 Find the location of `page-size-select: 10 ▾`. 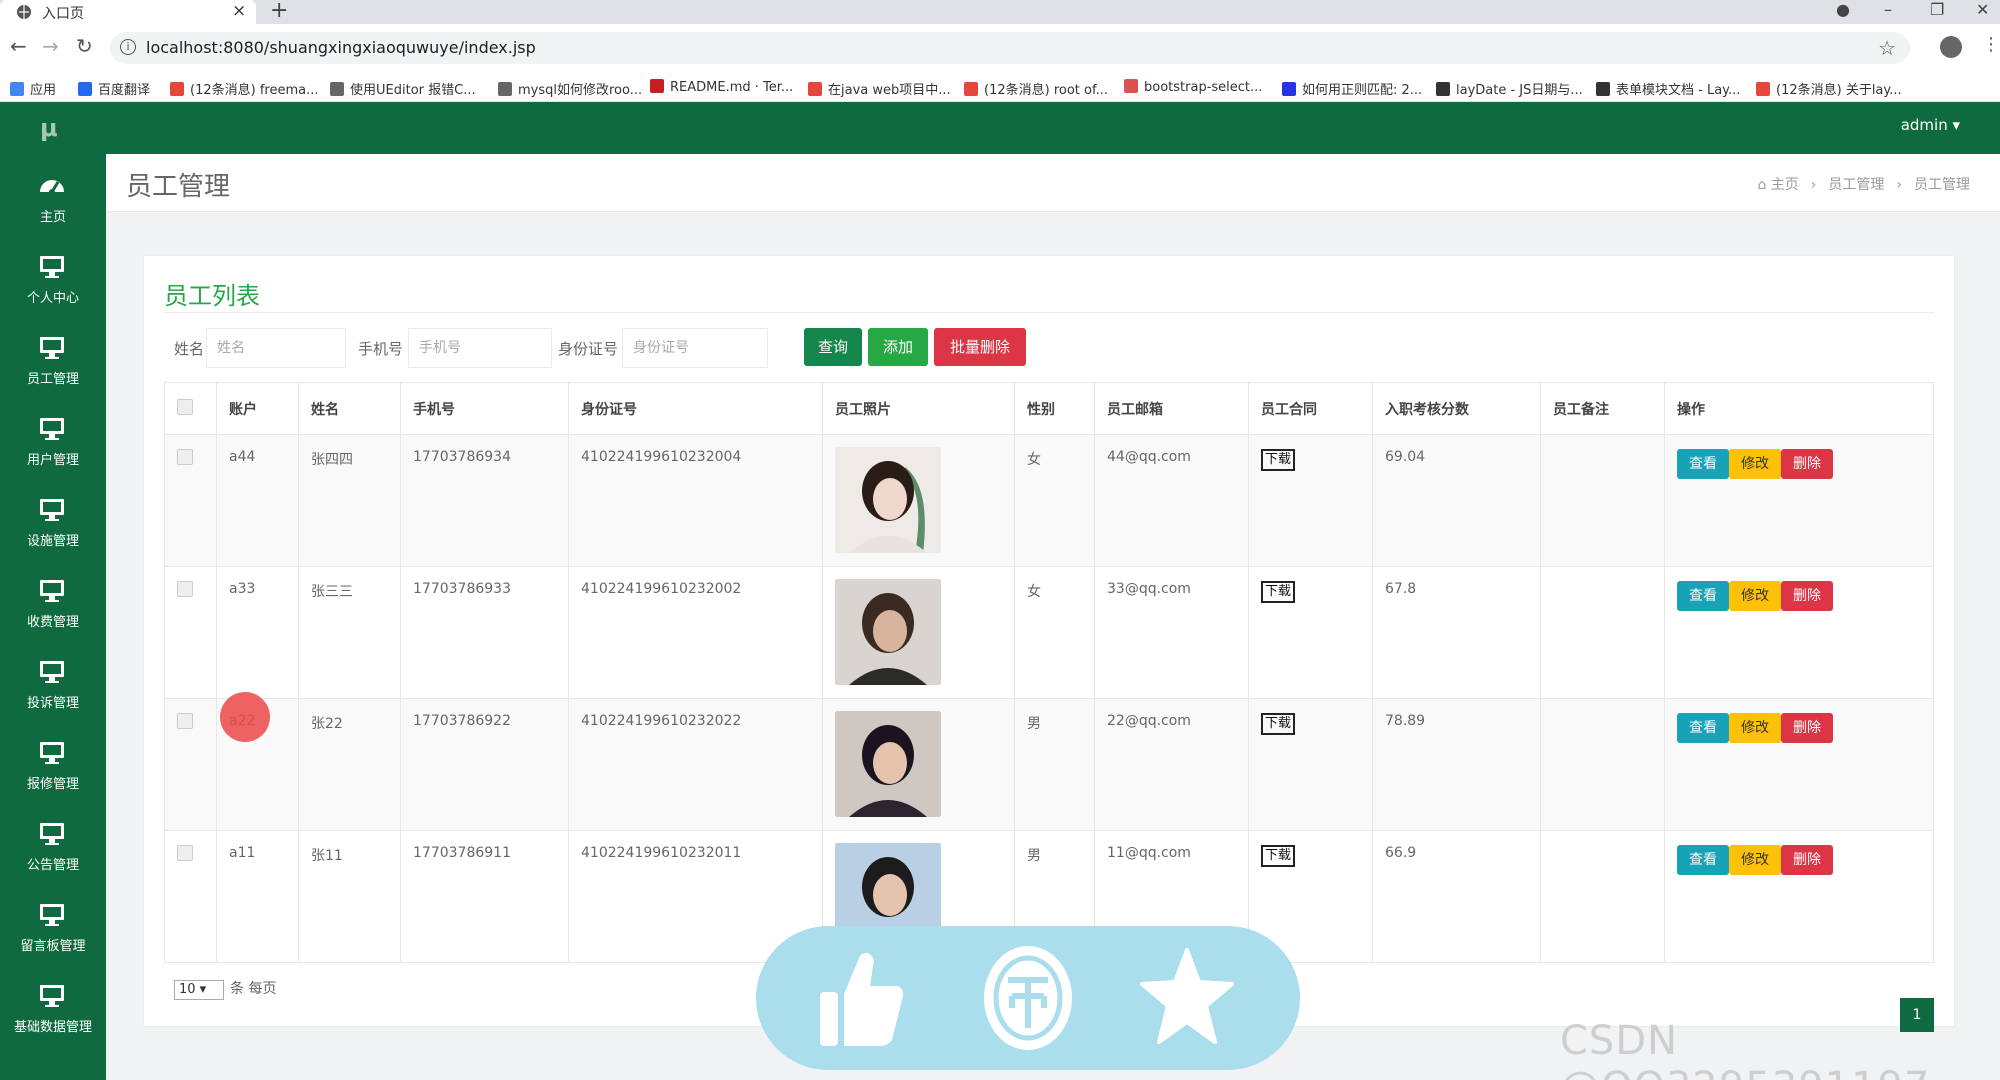

page-size-select: 10 ▾ is located at coordinates (199, 990).